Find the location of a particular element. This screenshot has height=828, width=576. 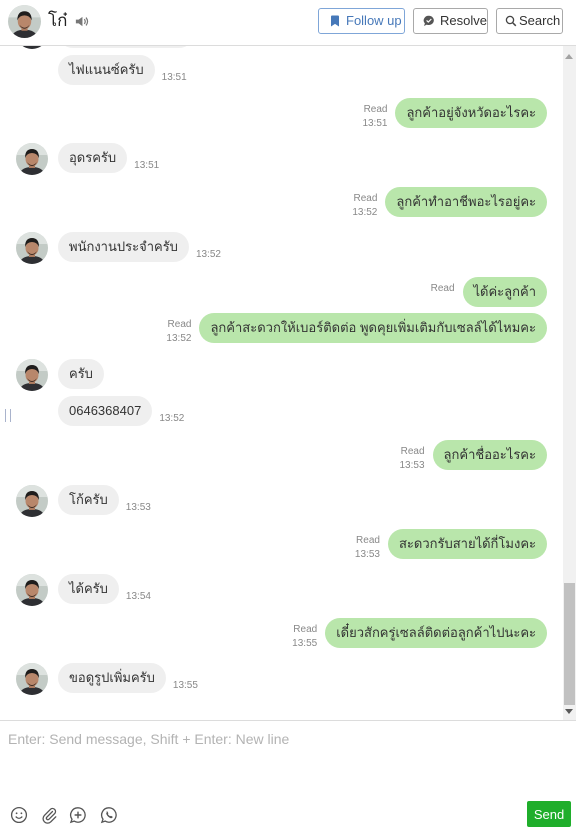

message-row: ได้ครับ 13:54 is located at coordinates (104, 589).